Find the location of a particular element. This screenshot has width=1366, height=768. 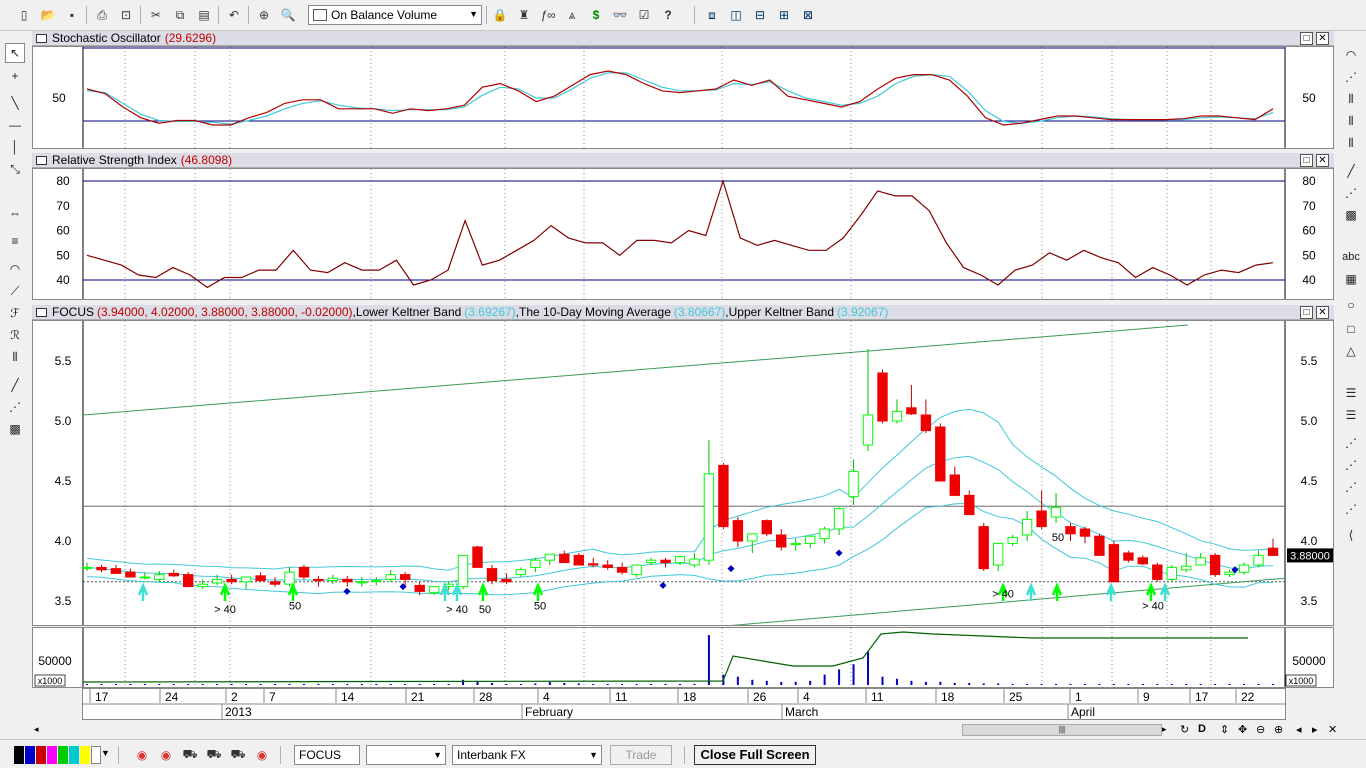

dollar-icon: $ is located at coordinates (596, 15).